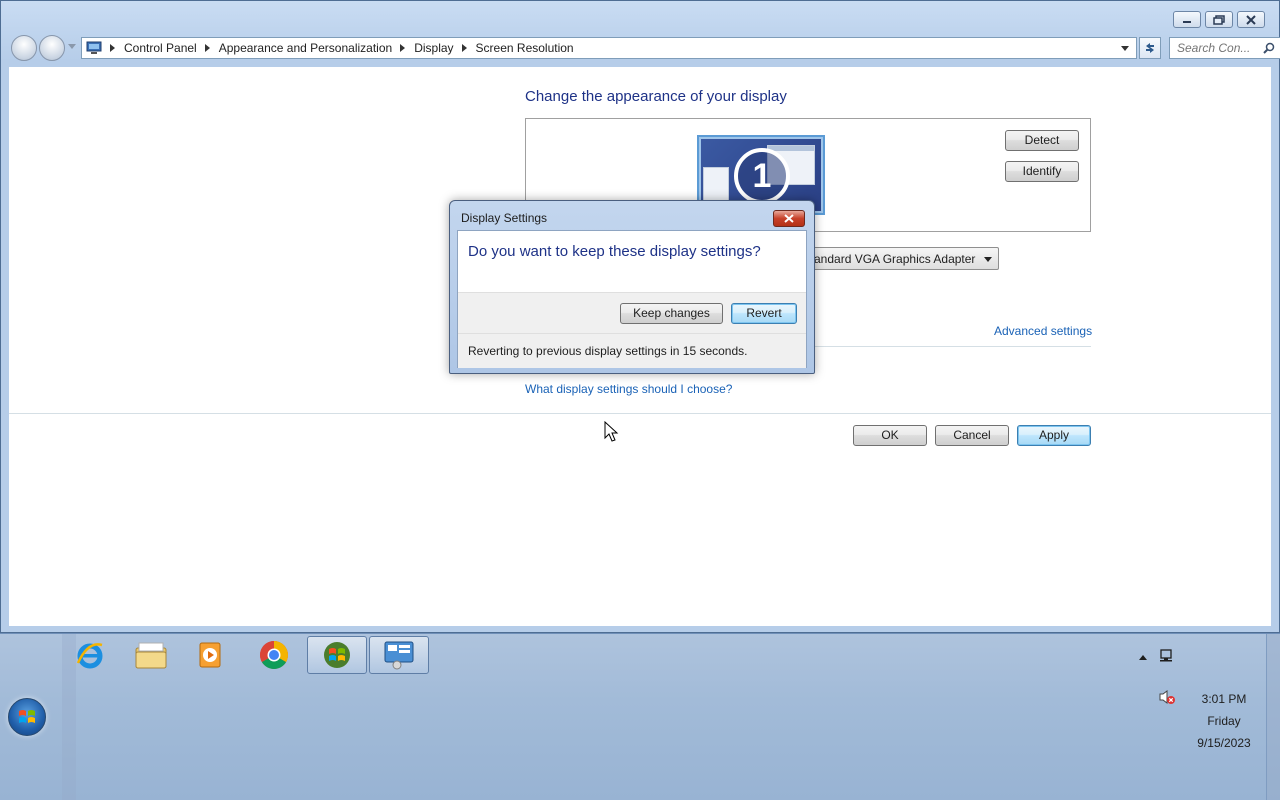 This screenshot has height=800, width=1280. What do you see at coordinates (628, 389) in the screenshot?
I see `display-help-link: What display settings should I choose?` at bounding box center [628, 389].